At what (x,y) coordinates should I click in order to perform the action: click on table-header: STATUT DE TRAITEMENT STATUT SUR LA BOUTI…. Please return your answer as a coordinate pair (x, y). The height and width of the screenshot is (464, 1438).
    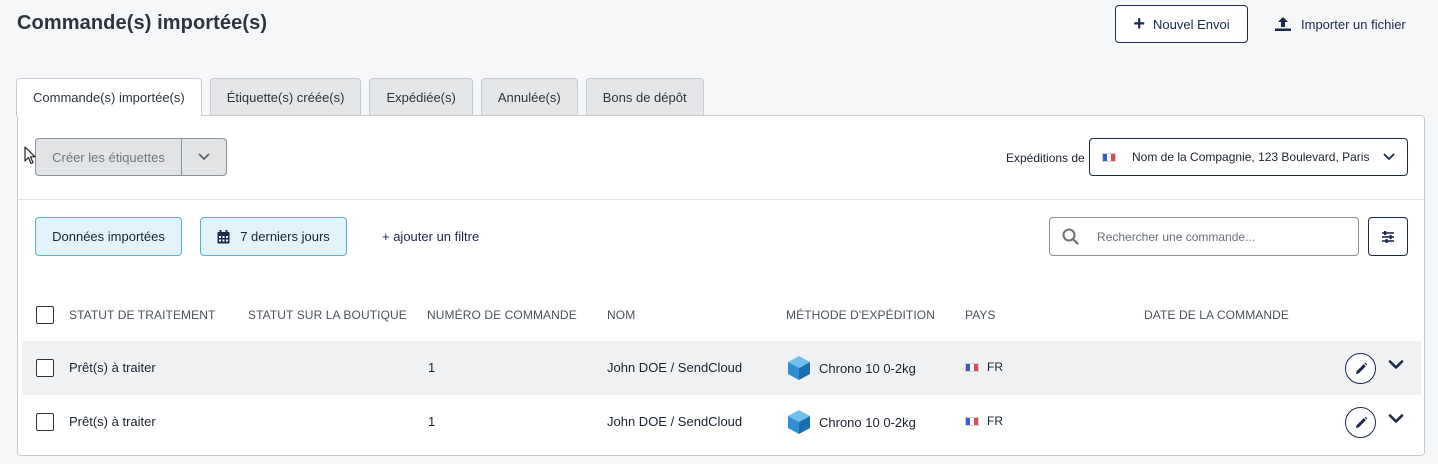
    Looking at the image, I should click on (721, 315).